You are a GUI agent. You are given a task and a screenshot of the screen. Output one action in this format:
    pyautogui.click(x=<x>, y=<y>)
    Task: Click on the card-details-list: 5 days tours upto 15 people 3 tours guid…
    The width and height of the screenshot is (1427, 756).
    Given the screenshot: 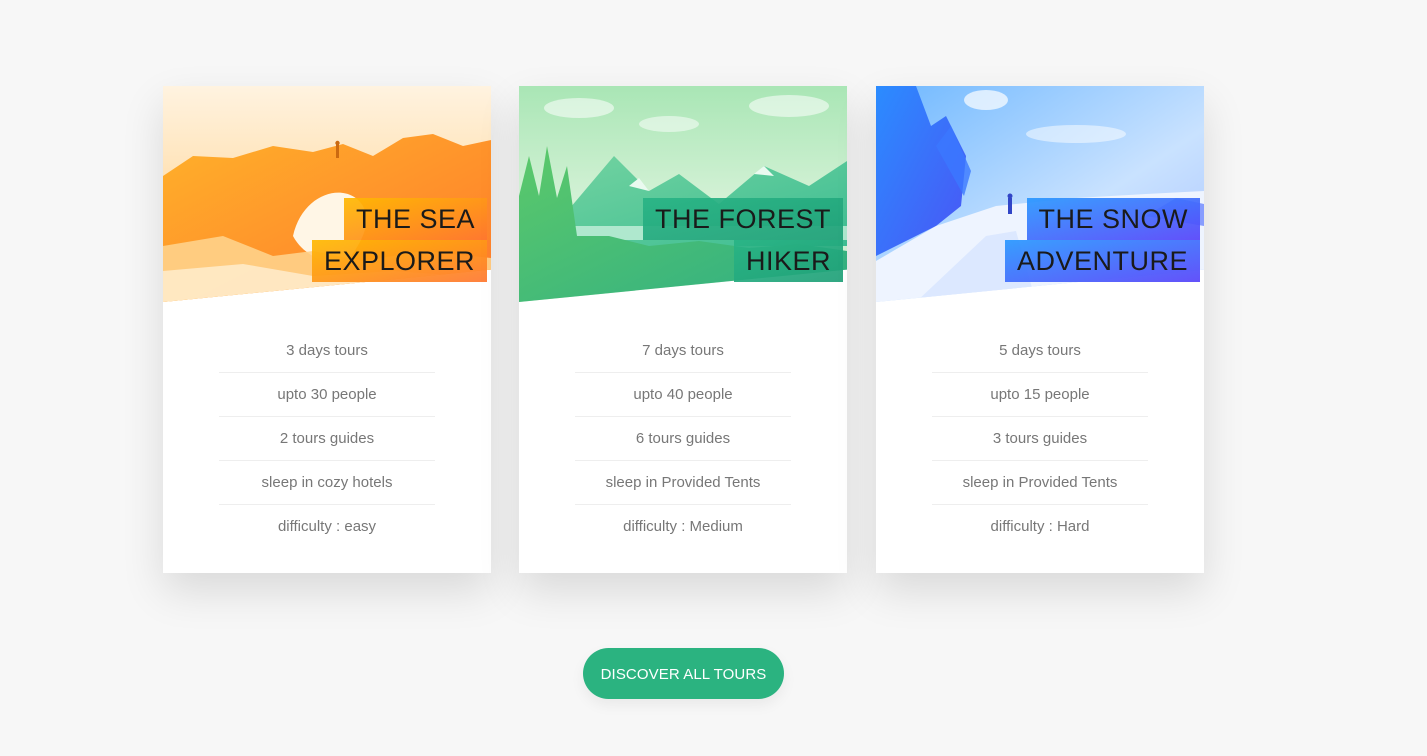 What is the action you would take?
    pyautogui.click(x=1040, y=438)
    